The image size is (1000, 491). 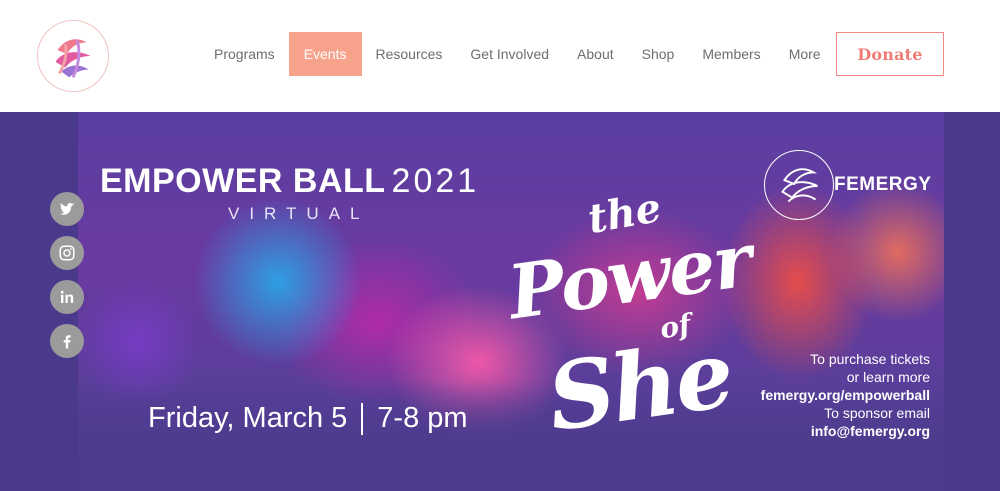 I want to click on event-date-time: Friday, March 5 7-8 pm, so click(x=308, y=418).